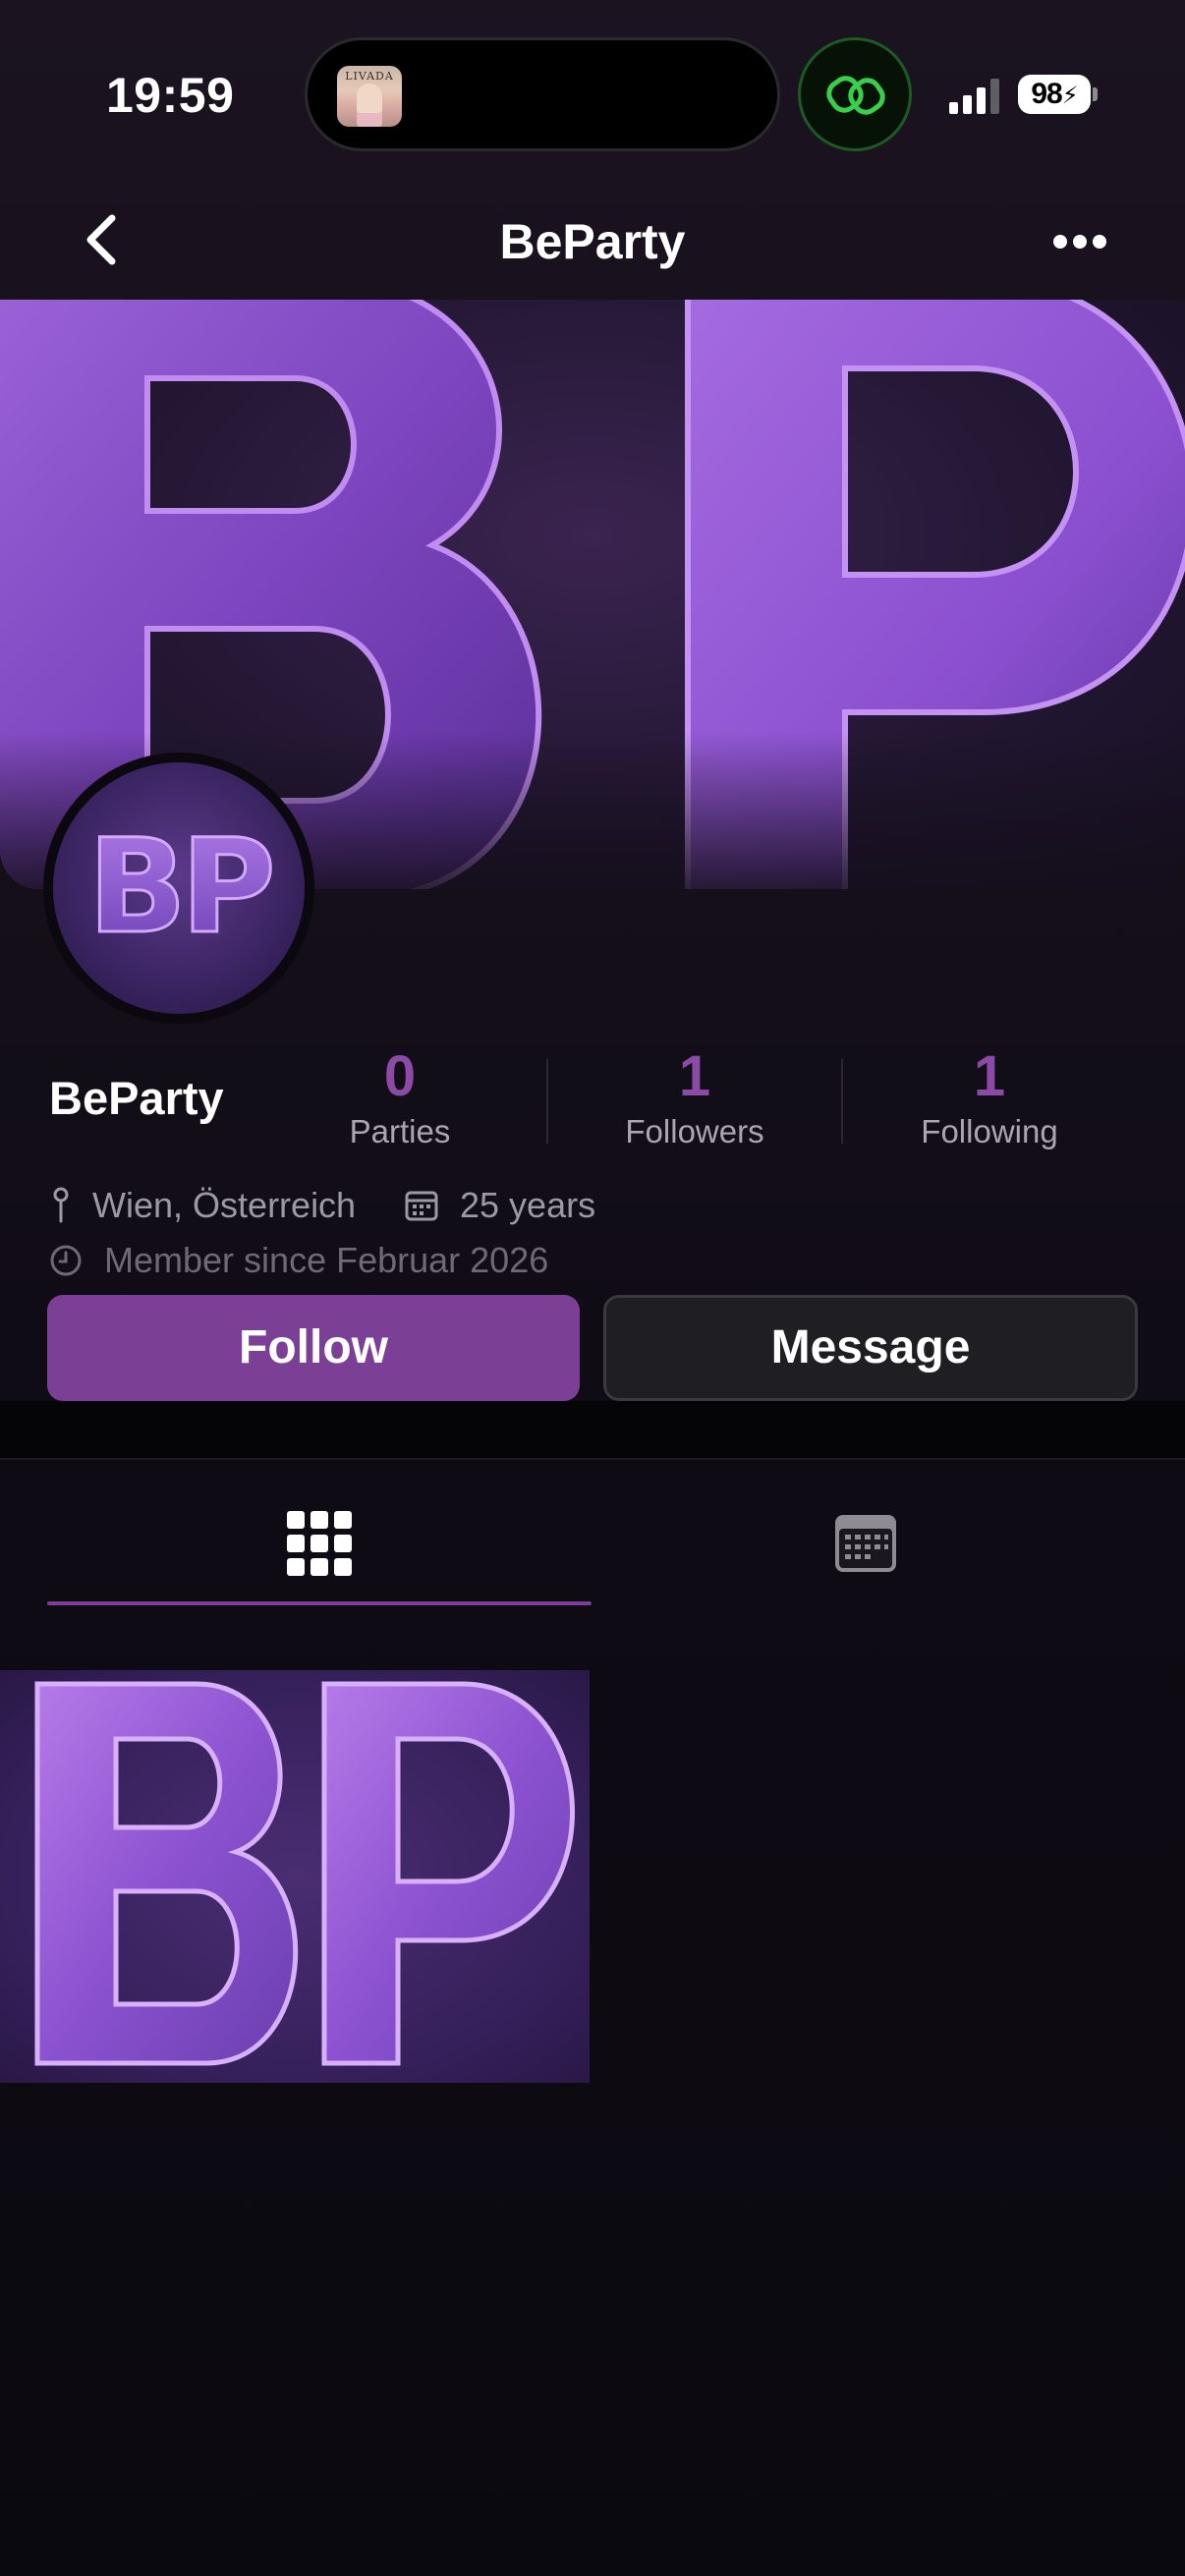  I want to click on avatar: BP, so click(179, 888).